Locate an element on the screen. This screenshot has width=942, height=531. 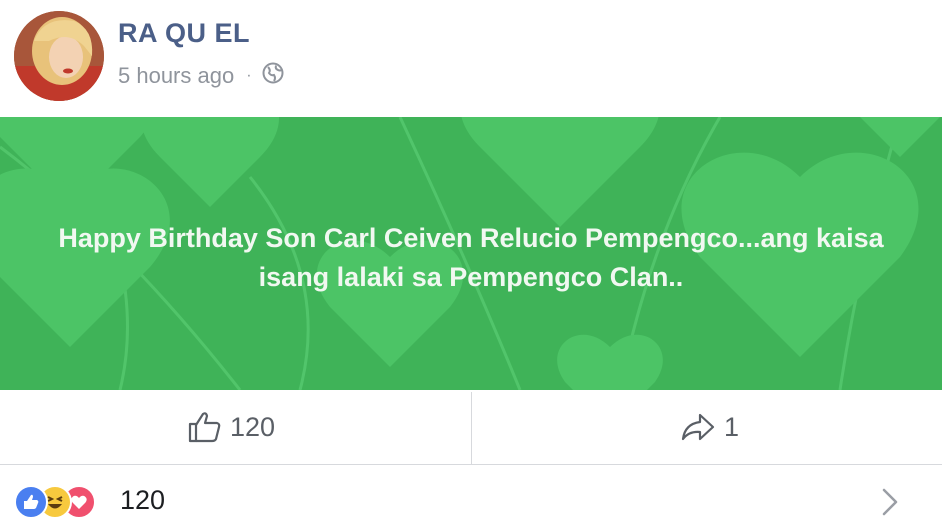
post-timestamp: 5 hours ago is located at coordinates (176, 76).